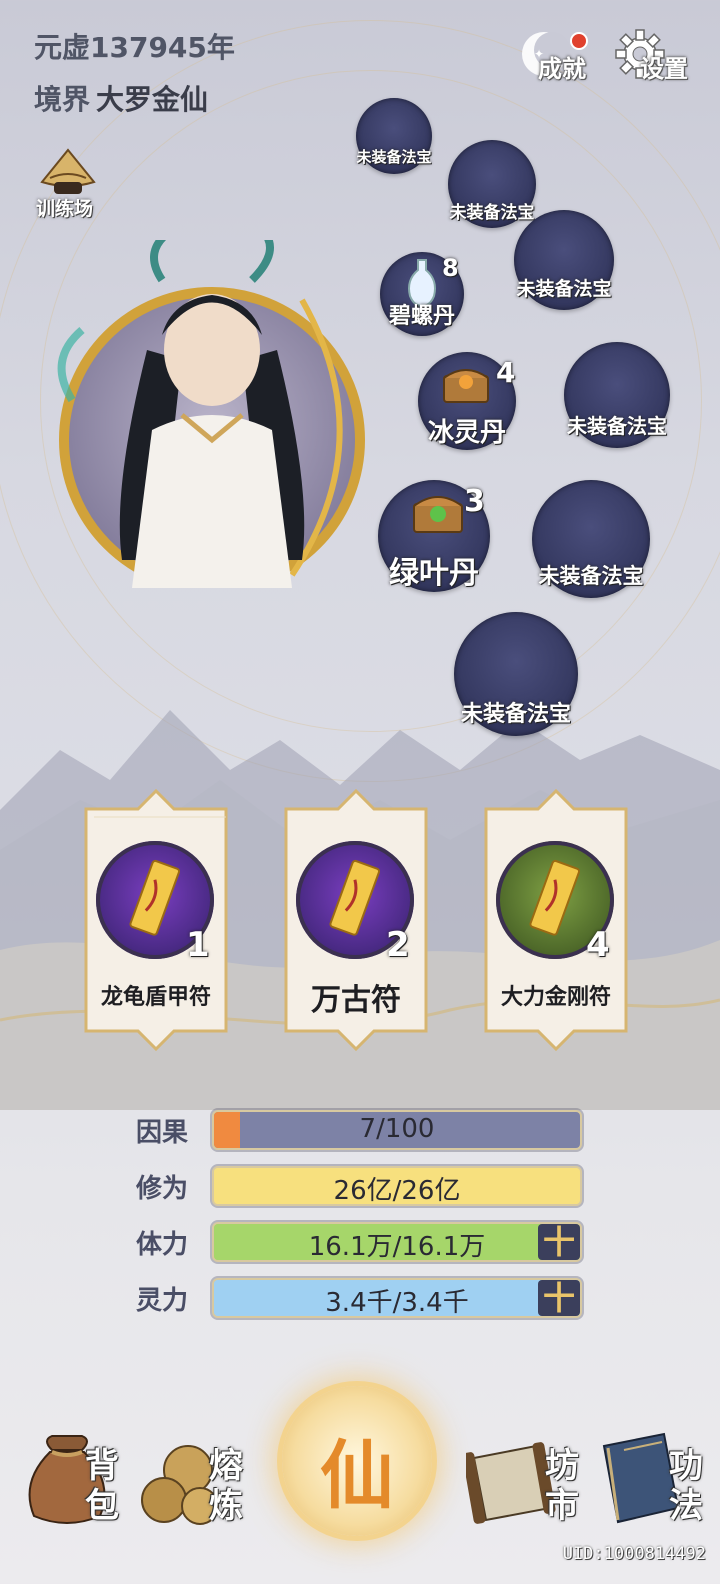  I want to click on stamina-value: 16.1万/16.1万, so click(397, 1247).